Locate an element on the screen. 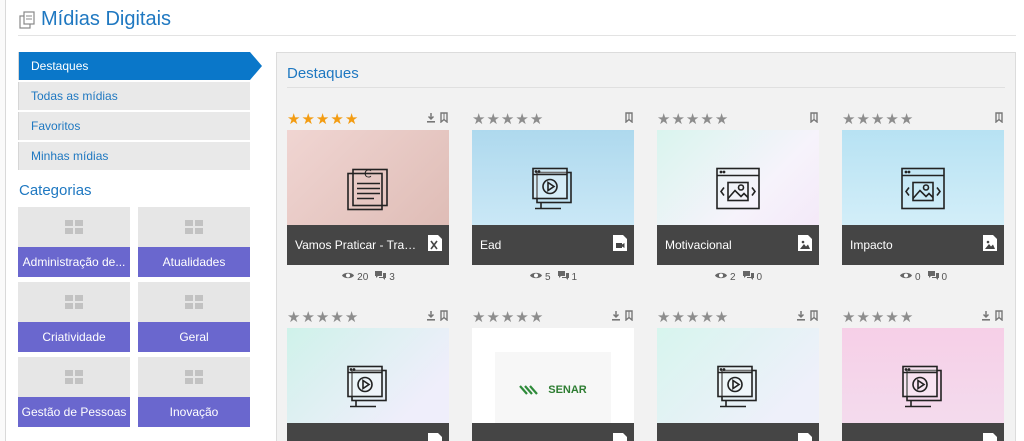  media-thumbnail: Impacto is located at coordinates (923, 197).